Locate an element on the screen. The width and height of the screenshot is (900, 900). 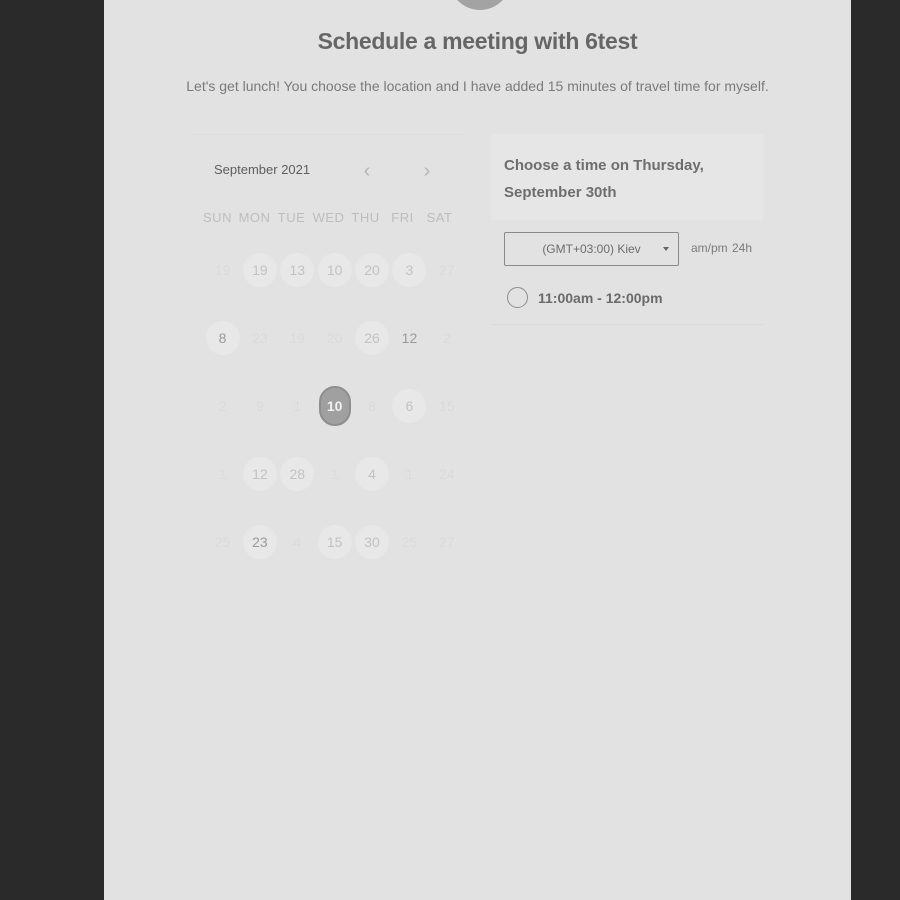
weekday-wed: WED is located at coordinates (328, 217).